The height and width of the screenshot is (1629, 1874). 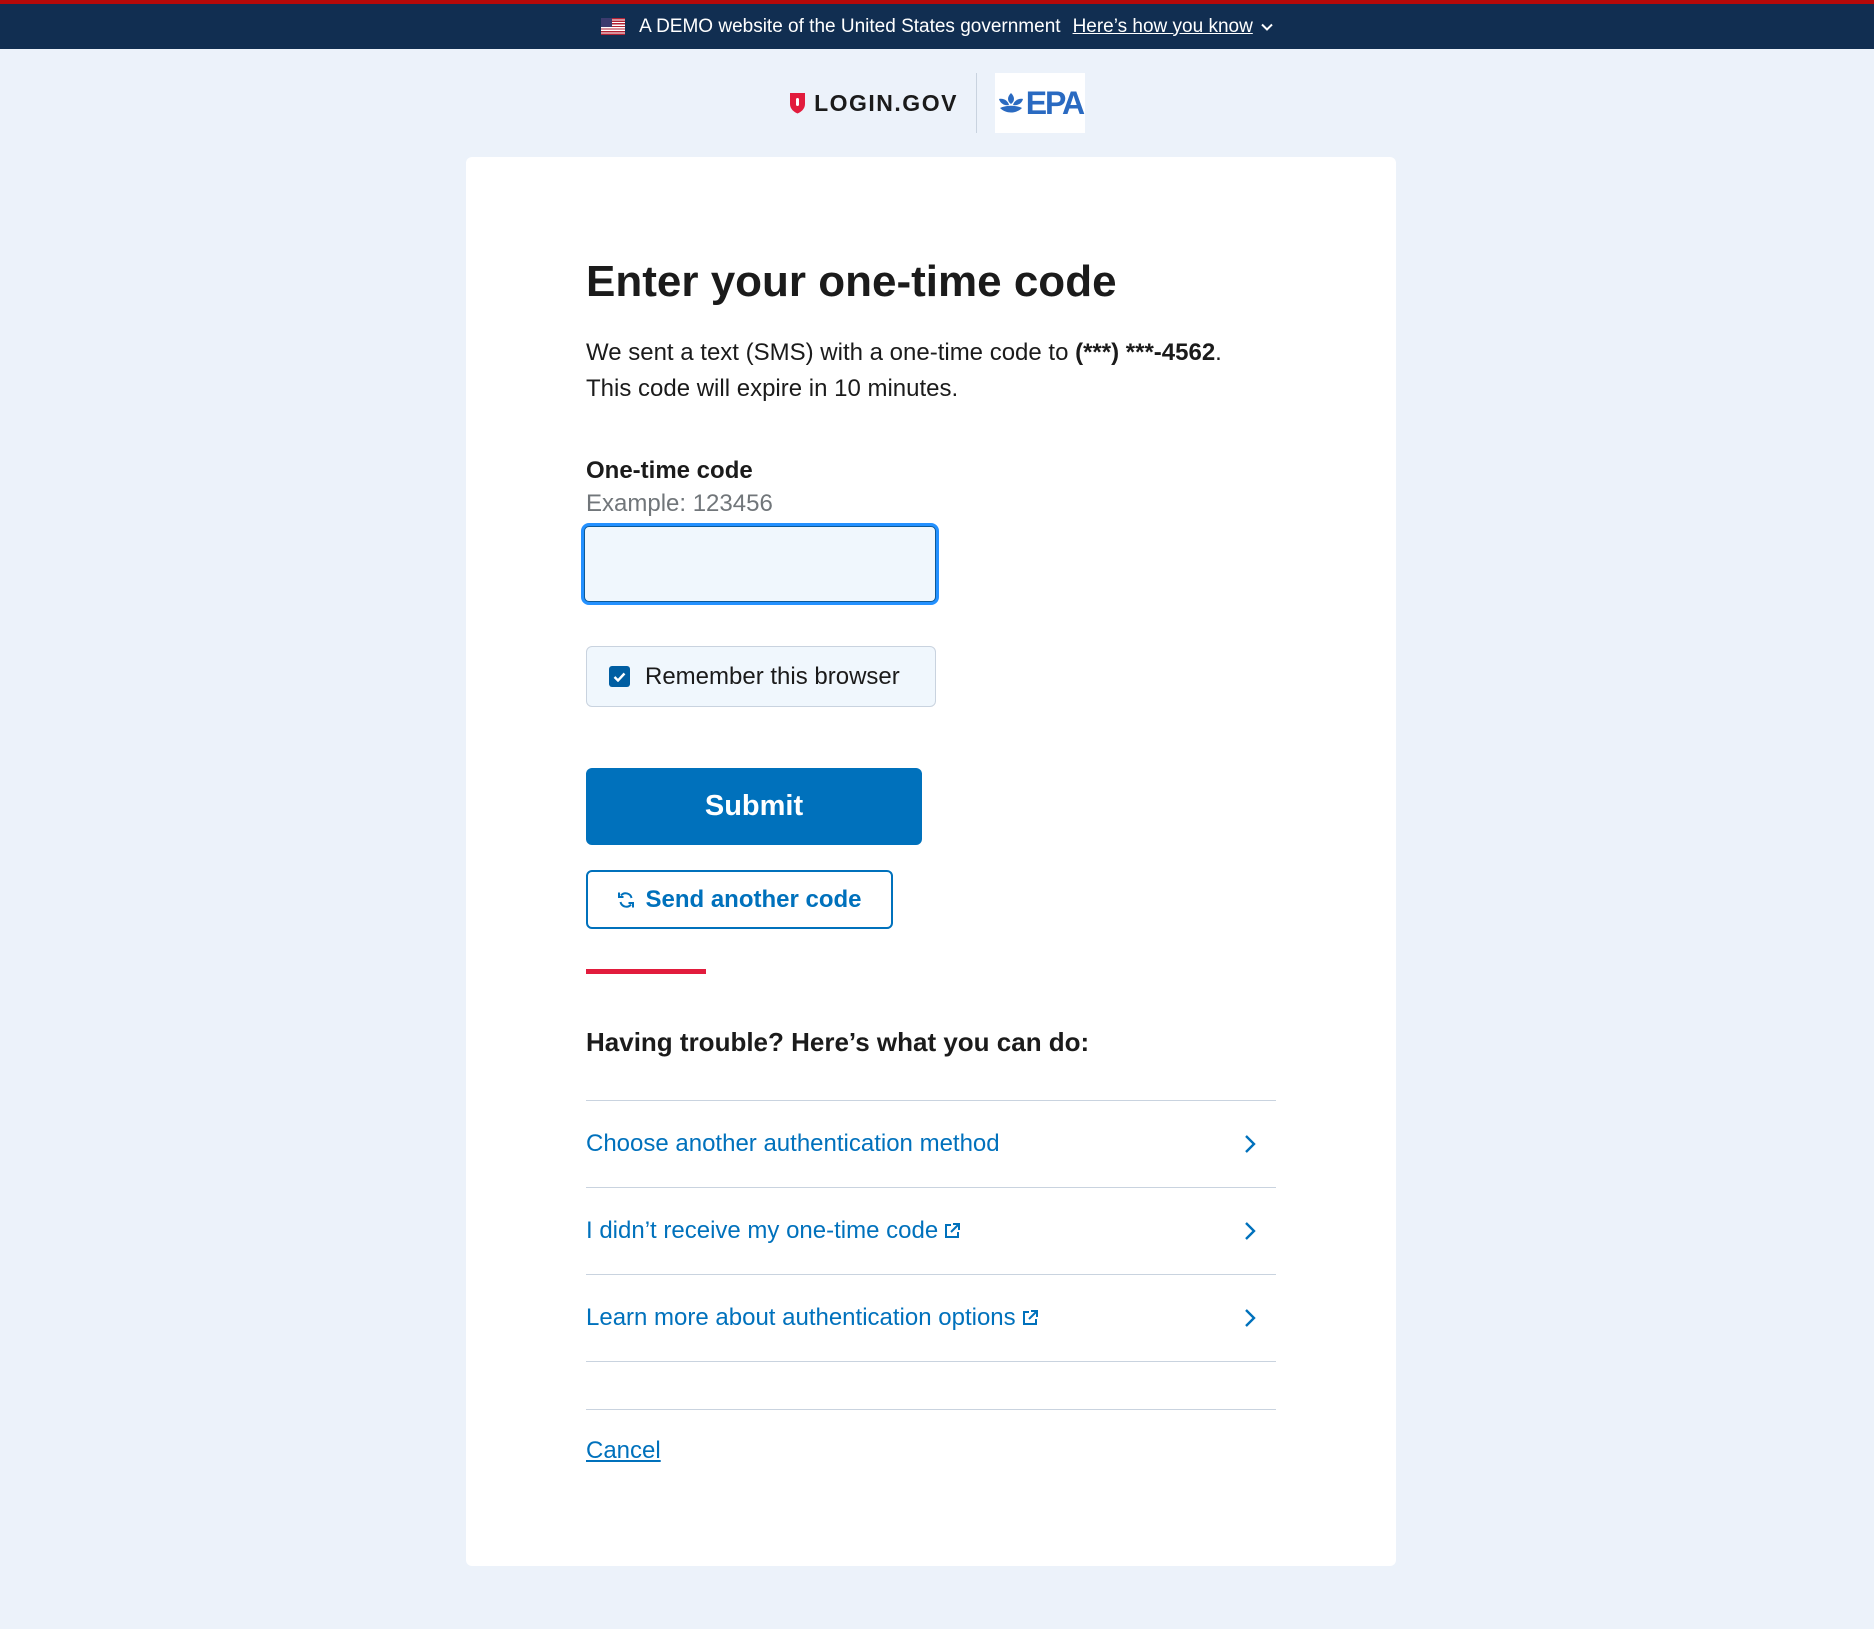 What do you see at coordinates (753, 899) in the screenshot?
I see `send-another-code-label: Send another code` at bounding box center [753, 899].